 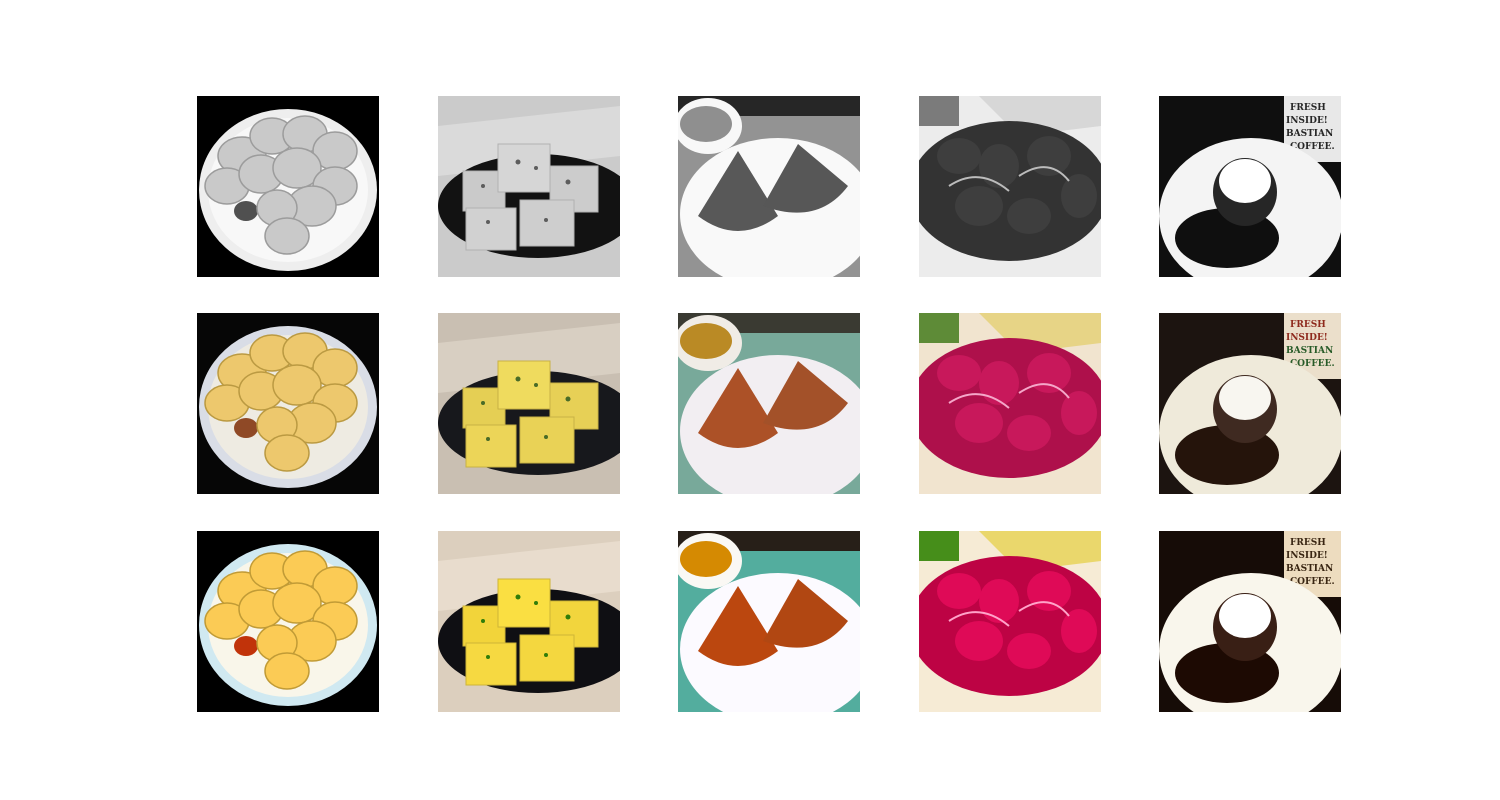 I want to click on momos-original-image, so click(x=288, y=621).